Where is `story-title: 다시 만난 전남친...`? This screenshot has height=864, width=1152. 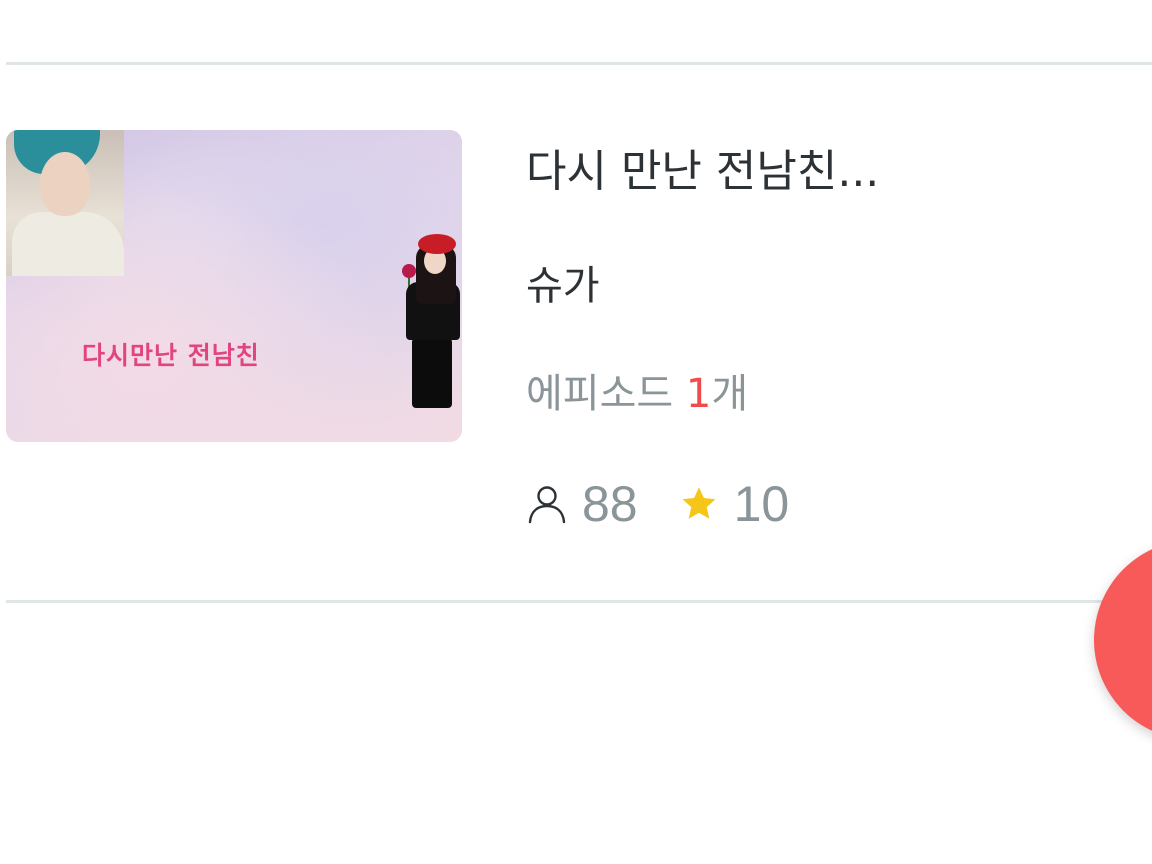
story-title: 다시 만난 전남친... is located at coordinates (702, 172).